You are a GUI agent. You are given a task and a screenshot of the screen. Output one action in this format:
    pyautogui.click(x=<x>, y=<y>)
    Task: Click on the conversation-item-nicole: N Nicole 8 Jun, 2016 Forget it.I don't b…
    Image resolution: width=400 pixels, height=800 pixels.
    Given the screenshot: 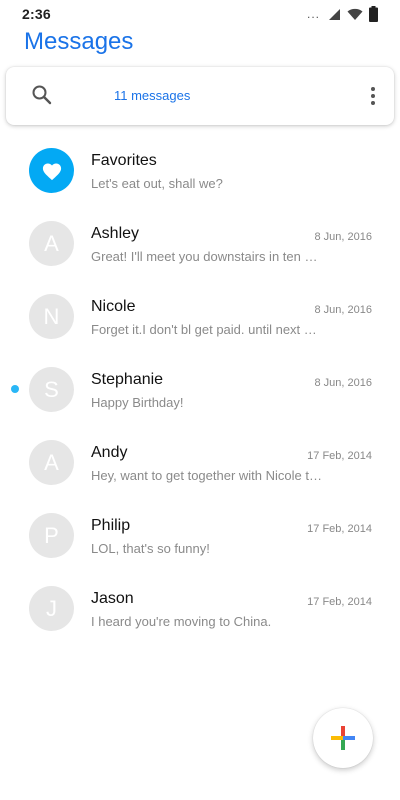 What is the action you would take?
    pyautogui.click(x=200, y=318)
    